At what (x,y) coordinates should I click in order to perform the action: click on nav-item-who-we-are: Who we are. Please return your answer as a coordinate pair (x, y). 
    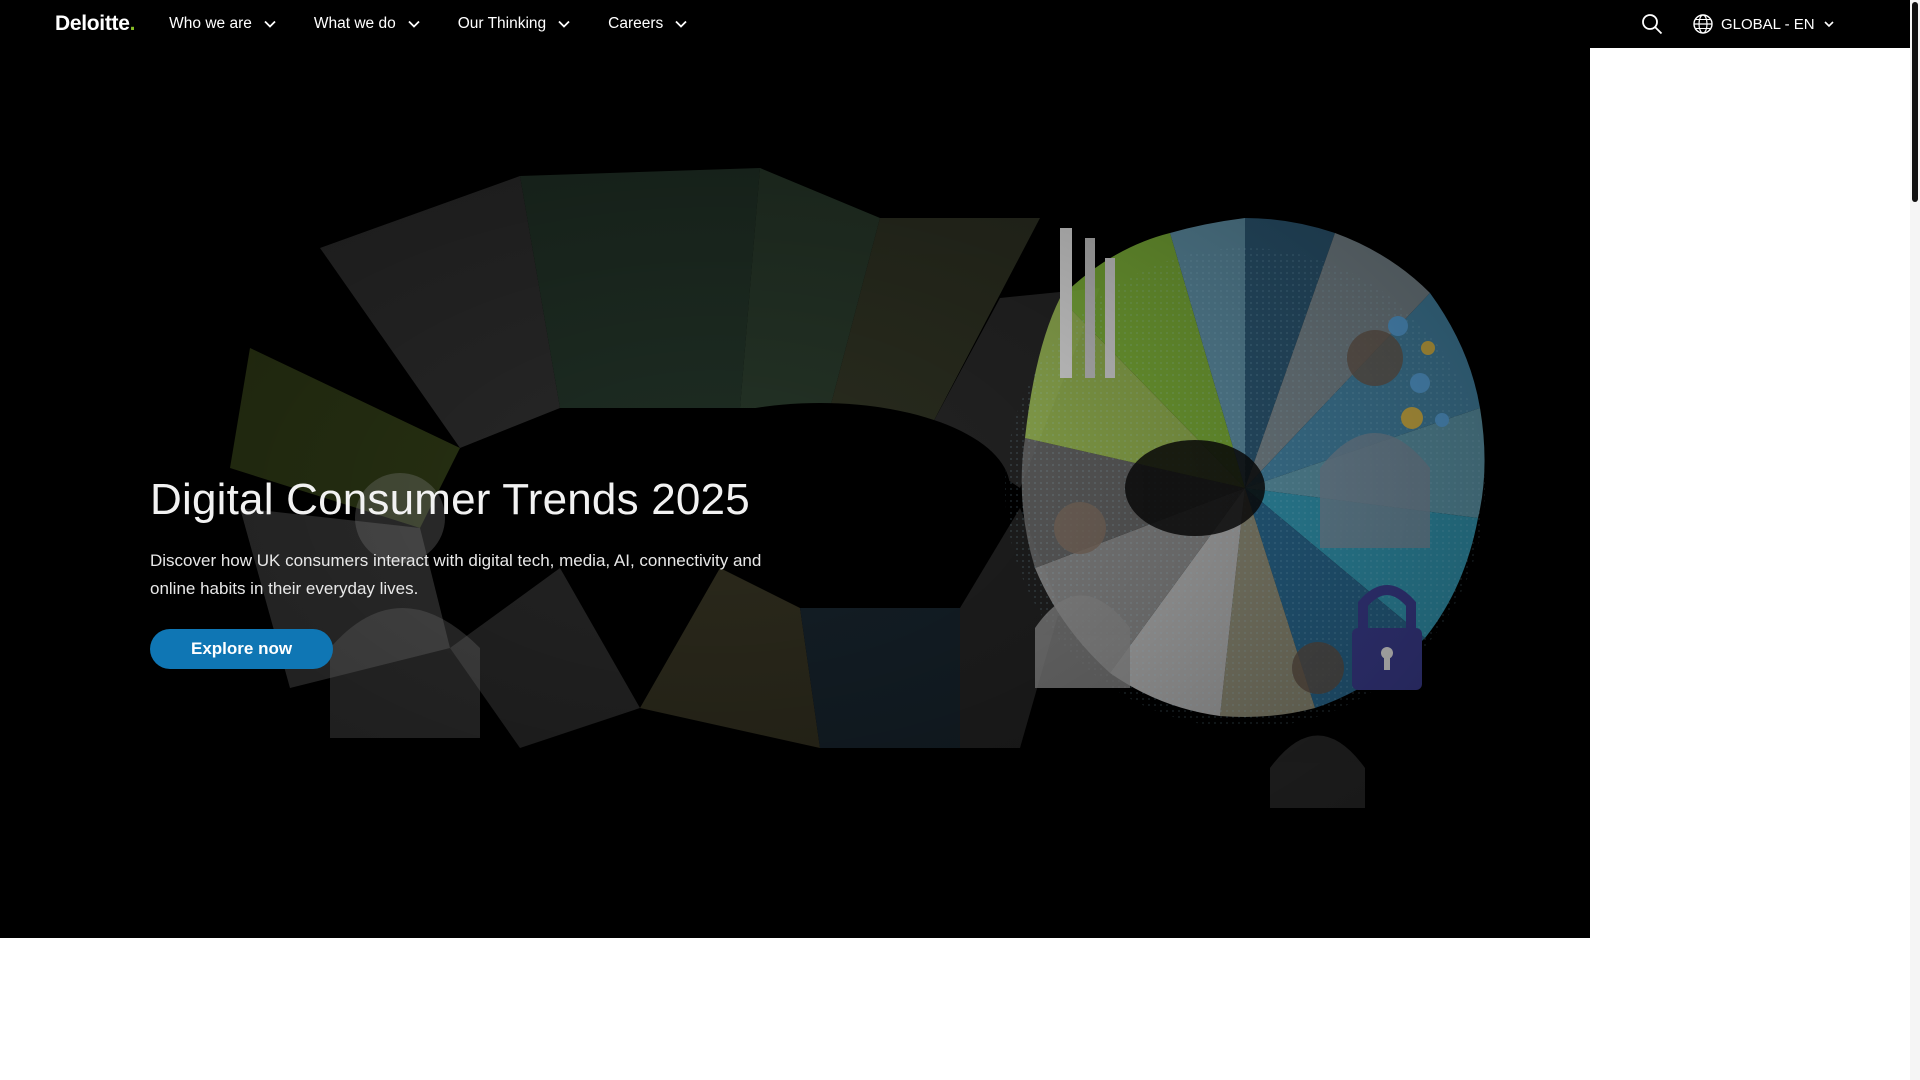
    Looking at the image, I should click on (223, 24).